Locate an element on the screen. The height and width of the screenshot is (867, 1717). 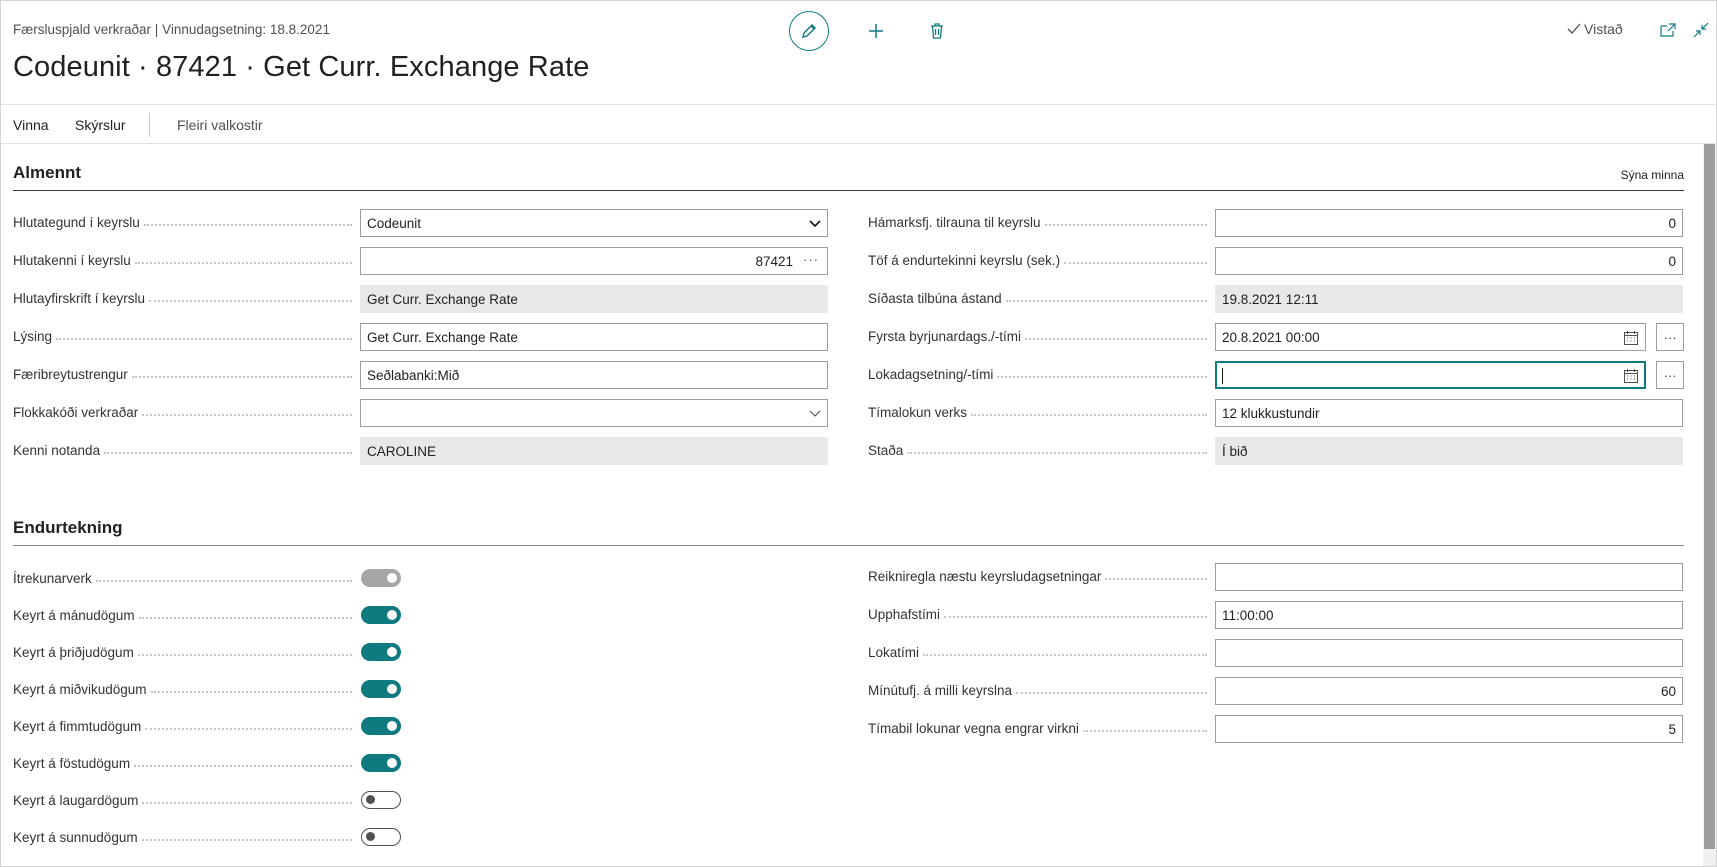
field-row-object-type: Hlutategund í keyrslu Codeunit is located at coordinates (420, 223).